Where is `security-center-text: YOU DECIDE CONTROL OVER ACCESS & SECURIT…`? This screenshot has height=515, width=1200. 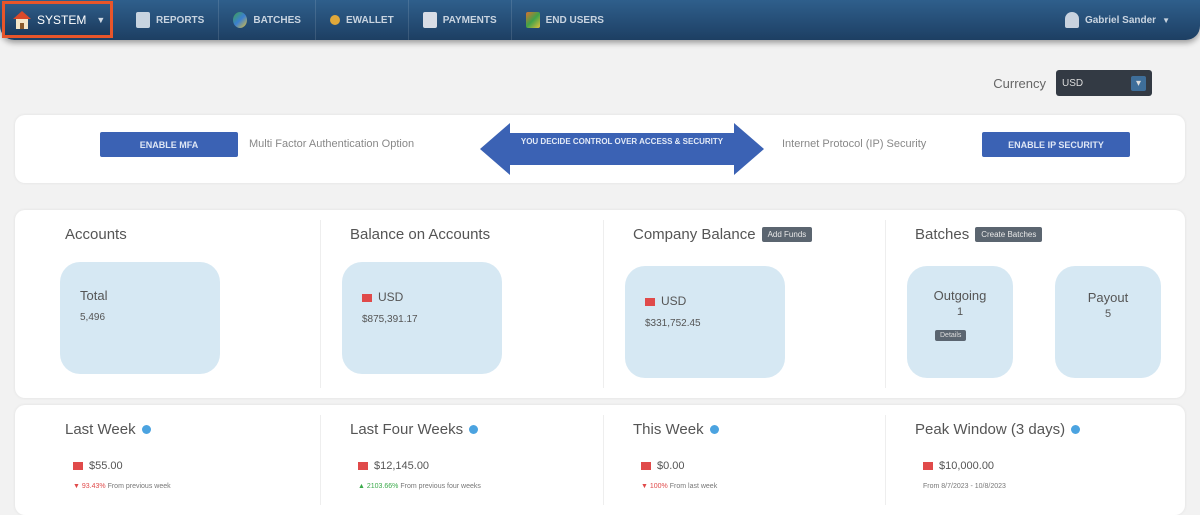 security-center-text: YOU DECIDE CONTROL OVER ACCESS & SECURIT… is located at coordinates (622, 141).